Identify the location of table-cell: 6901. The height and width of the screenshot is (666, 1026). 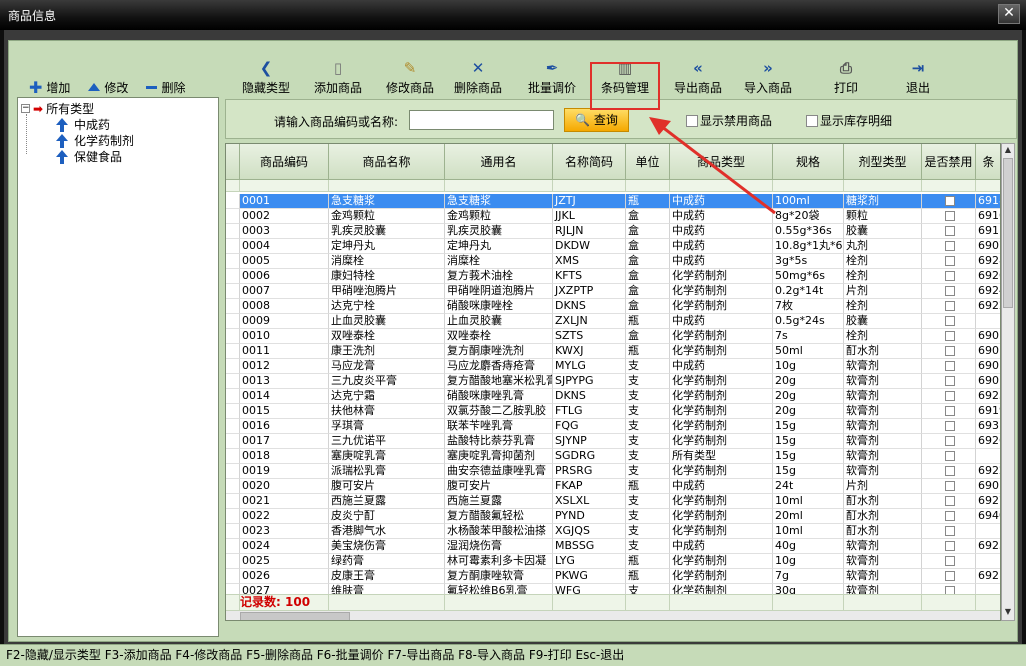
(988, 366).